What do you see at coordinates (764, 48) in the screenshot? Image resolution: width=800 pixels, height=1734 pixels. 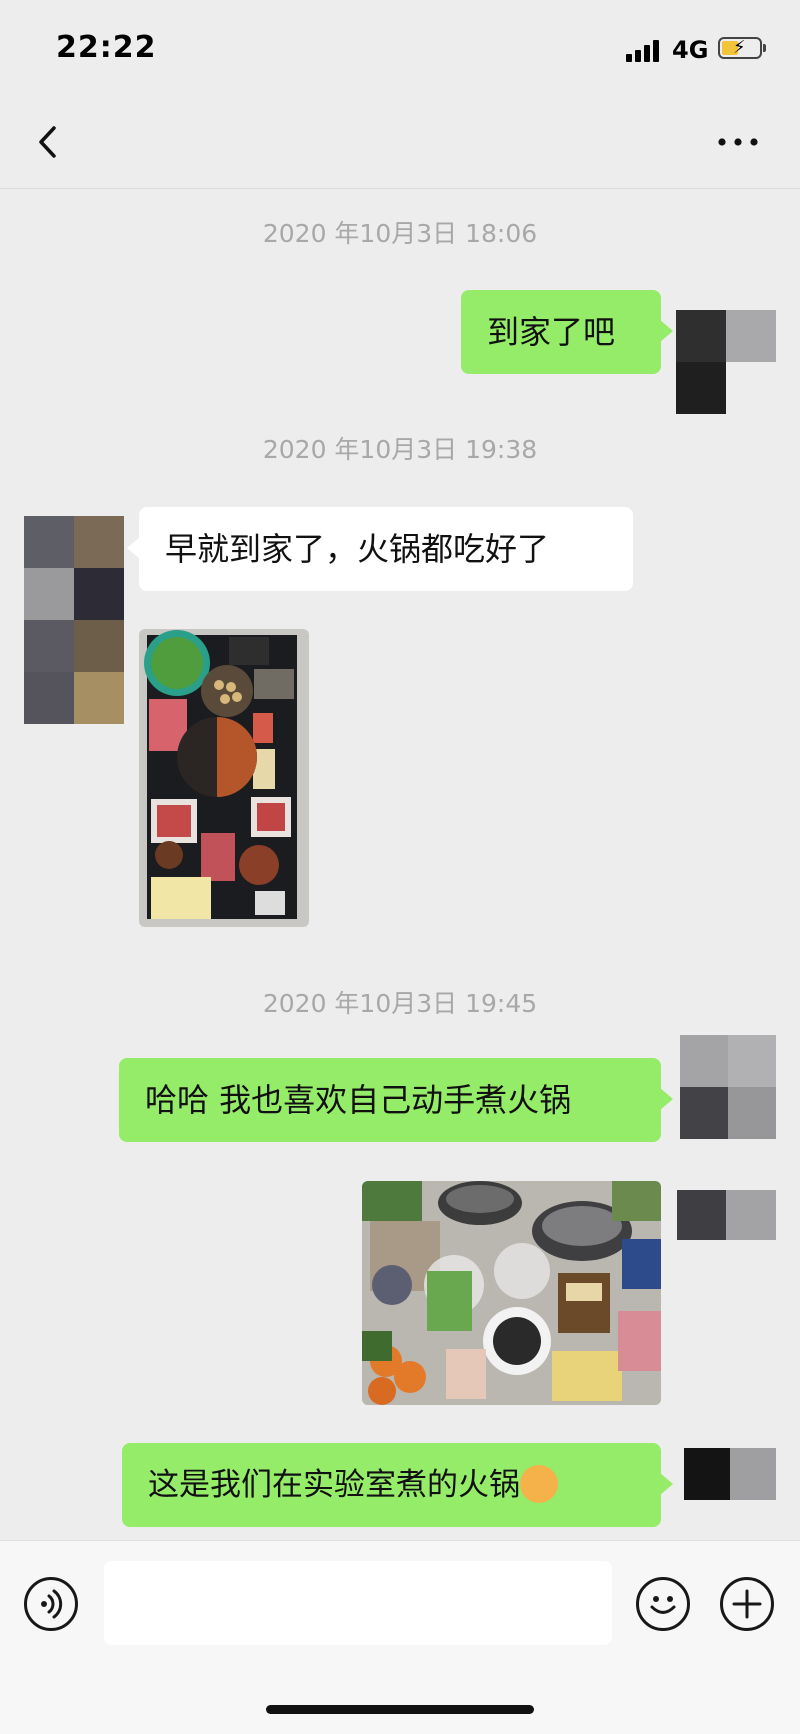 I see `battery-cap` at bounding box center [764, 48].